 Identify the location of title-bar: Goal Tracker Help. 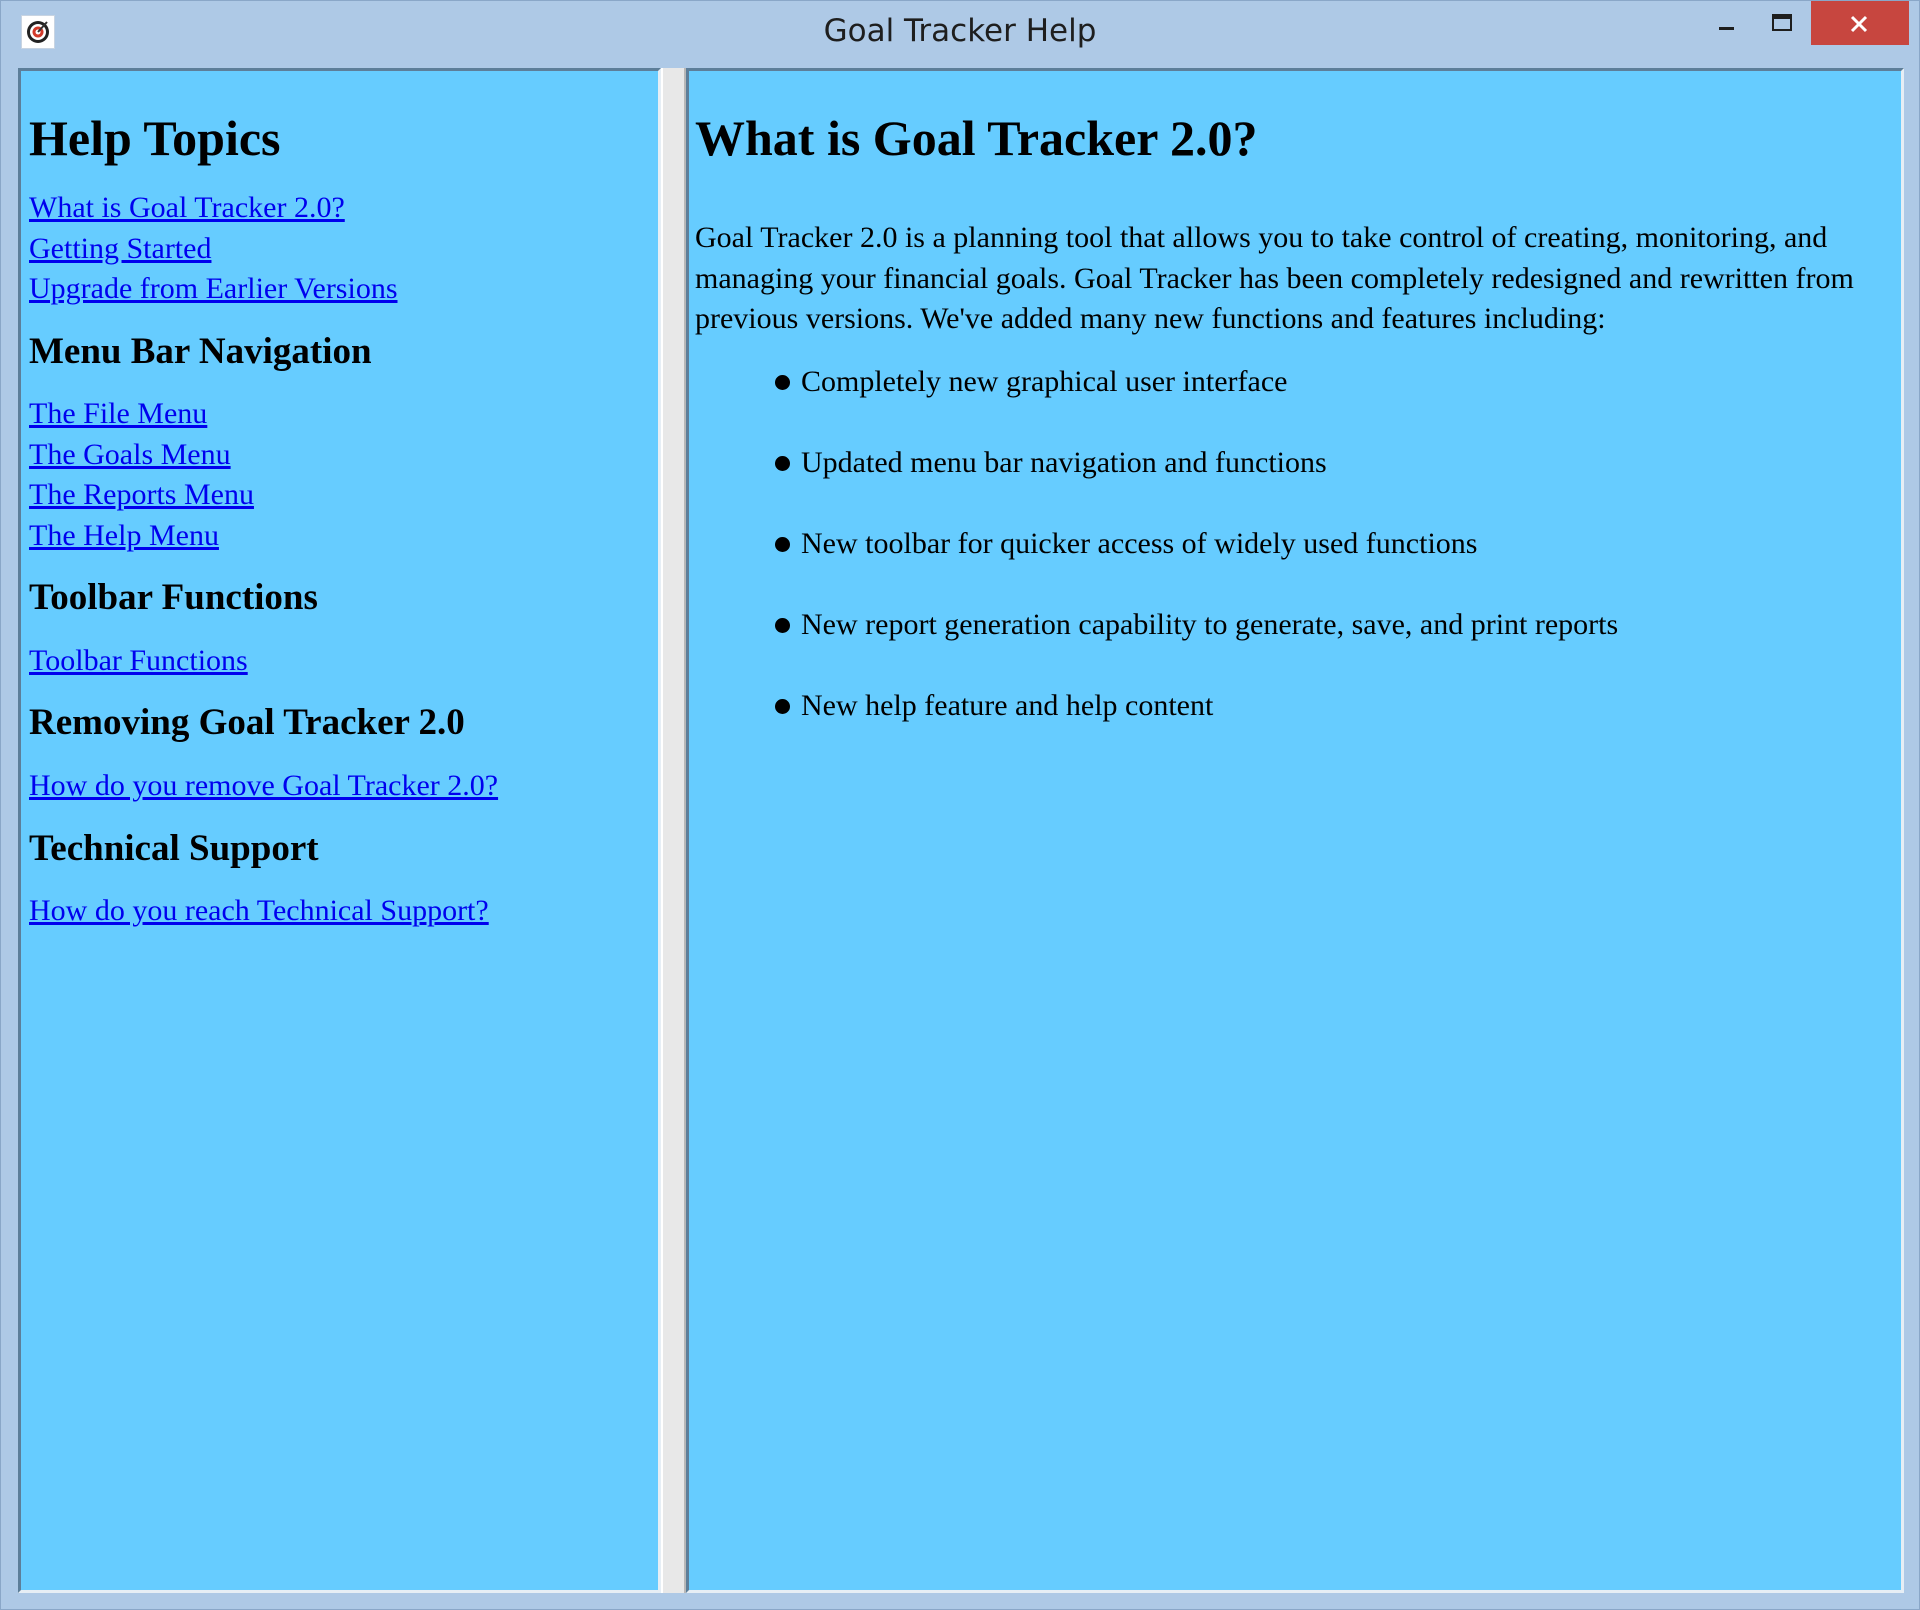
(960, 33).